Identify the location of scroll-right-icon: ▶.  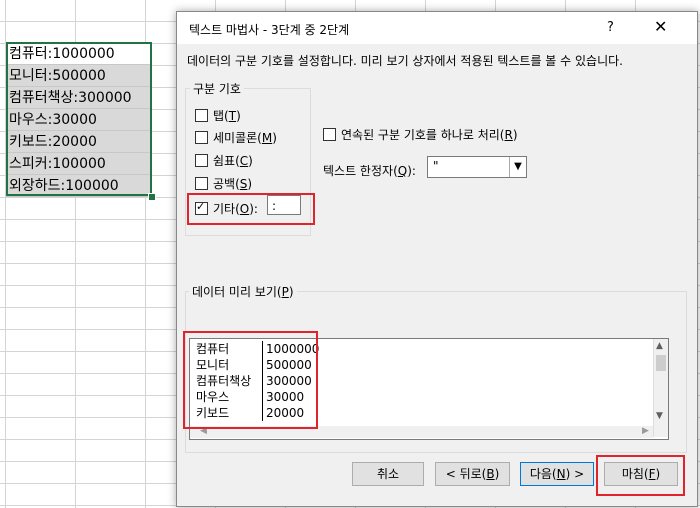
(645, 431).